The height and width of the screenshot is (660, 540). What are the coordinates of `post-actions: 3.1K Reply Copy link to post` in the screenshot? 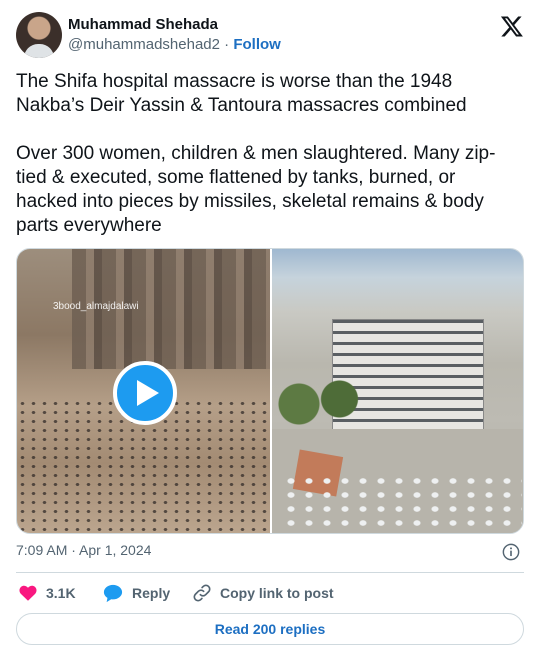 It's located at (270, 593).